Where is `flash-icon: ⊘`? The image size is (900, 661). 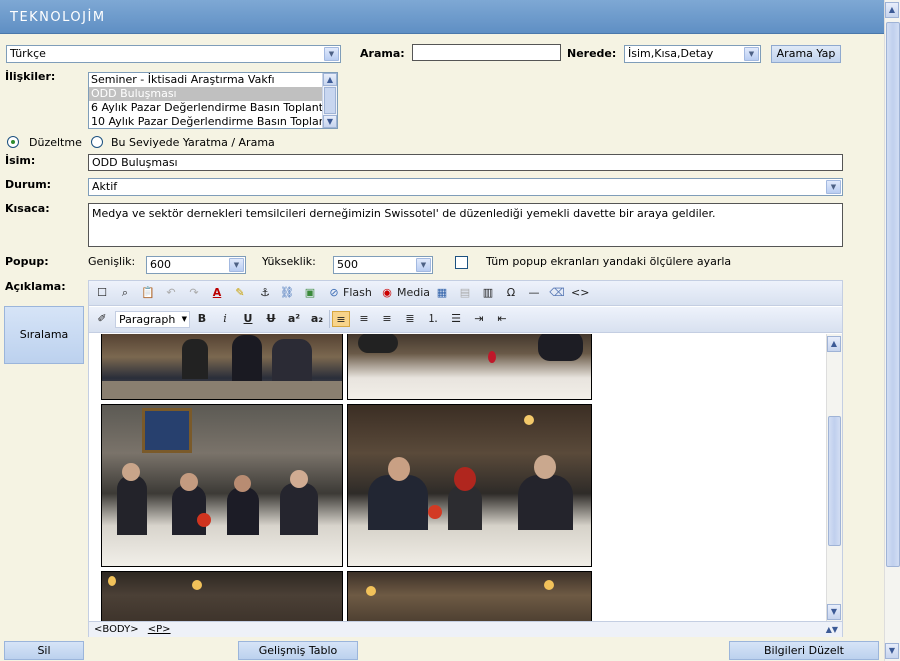 flash-icon: ⊘ is located at coordinates (334, 293).